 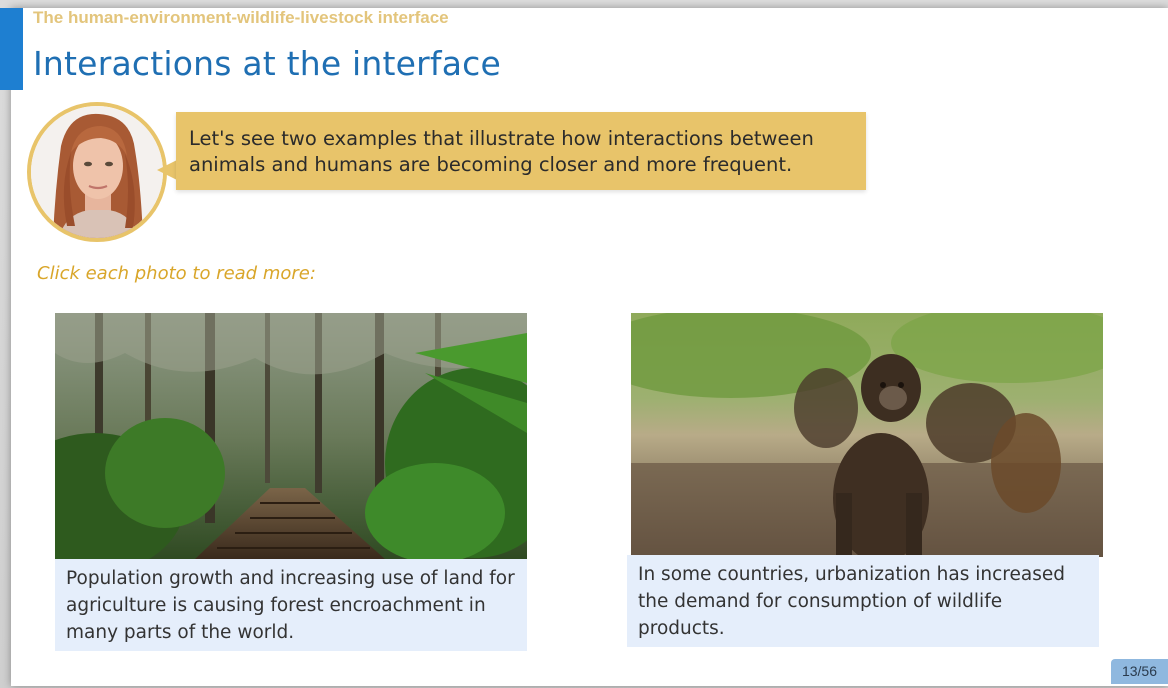 What do you see at coordinates (267, 63) in the screenshot?
I see `page-title: Interactions at the interface` at bounding box center [267, 63].